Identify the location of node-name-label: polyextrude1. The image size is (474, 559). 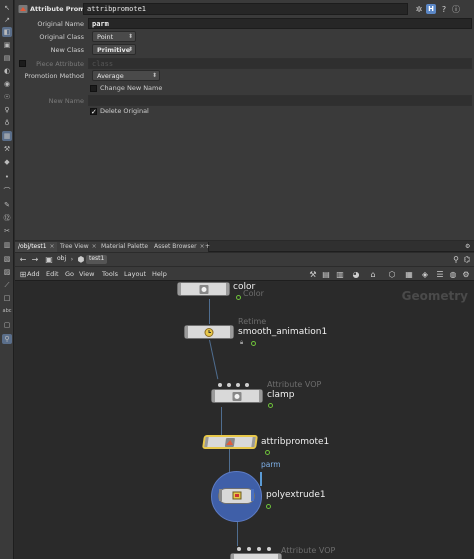
(296, 495).